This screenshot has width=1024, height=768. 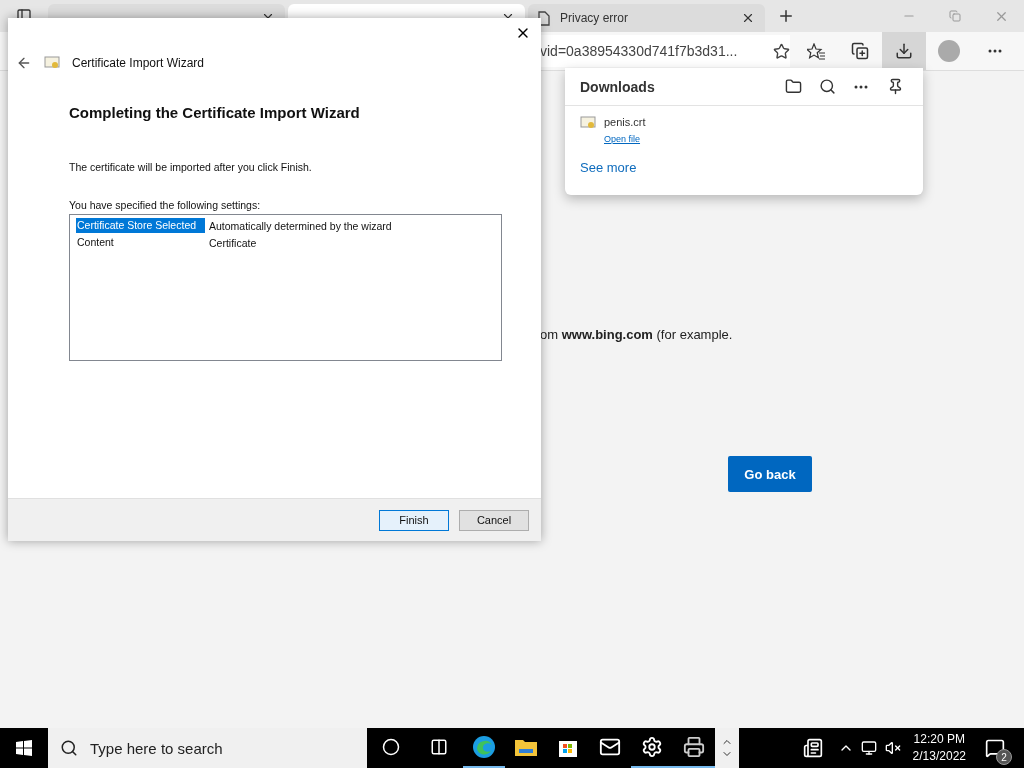 What do you see at coordinates (646, 18) in the screenshot?
I see `browser-tab: Privacy error` at bounding box center [646, 18].